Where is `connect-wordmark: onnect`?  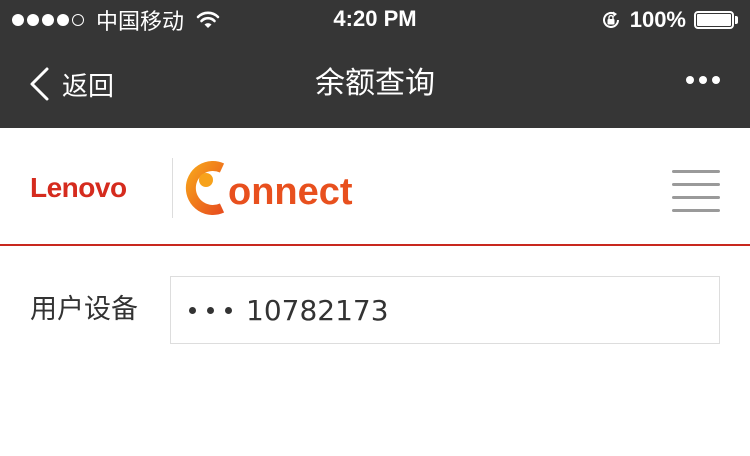 connect-wordmark: onnect is located at coordinates (290, 192).